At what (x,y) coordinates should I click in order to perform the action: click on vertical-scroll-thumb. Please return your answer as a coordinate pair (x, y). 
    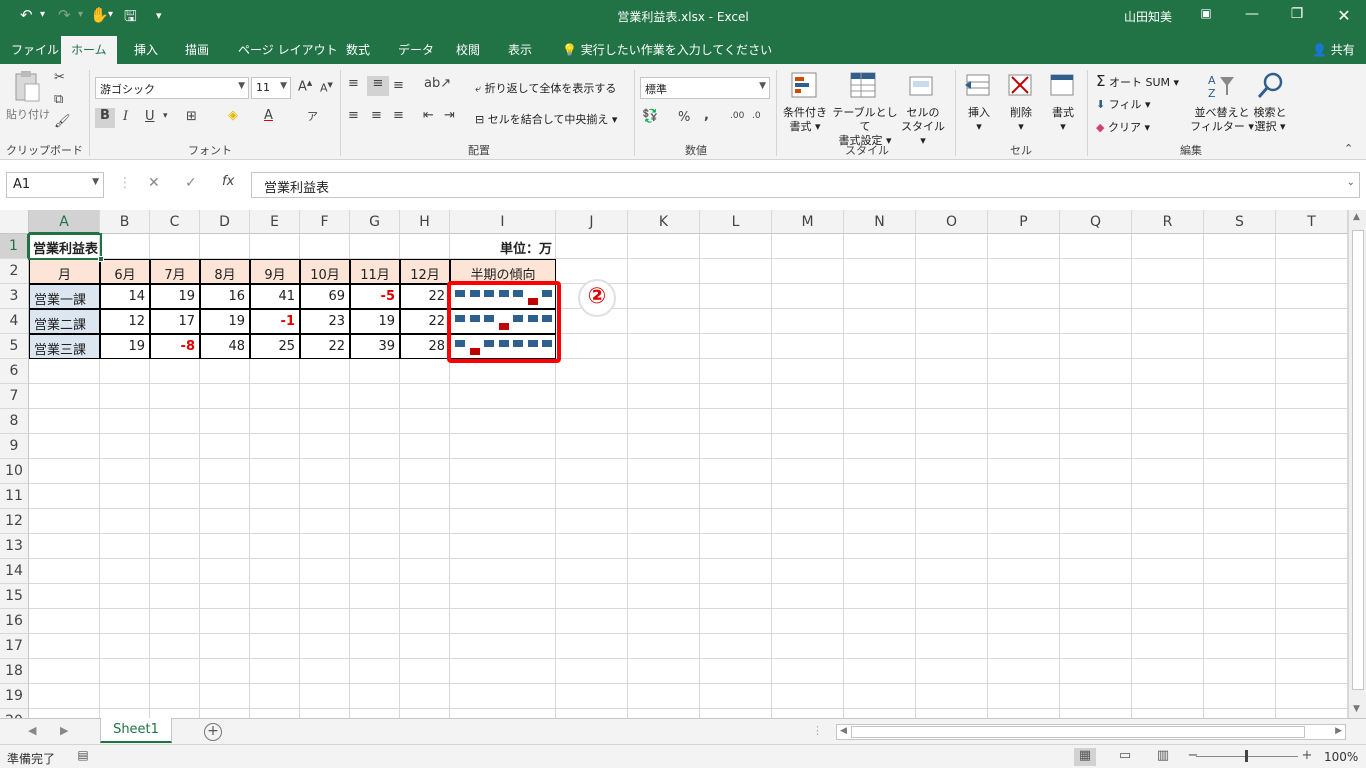
    Looking at the image, I should click on (1358, 460).